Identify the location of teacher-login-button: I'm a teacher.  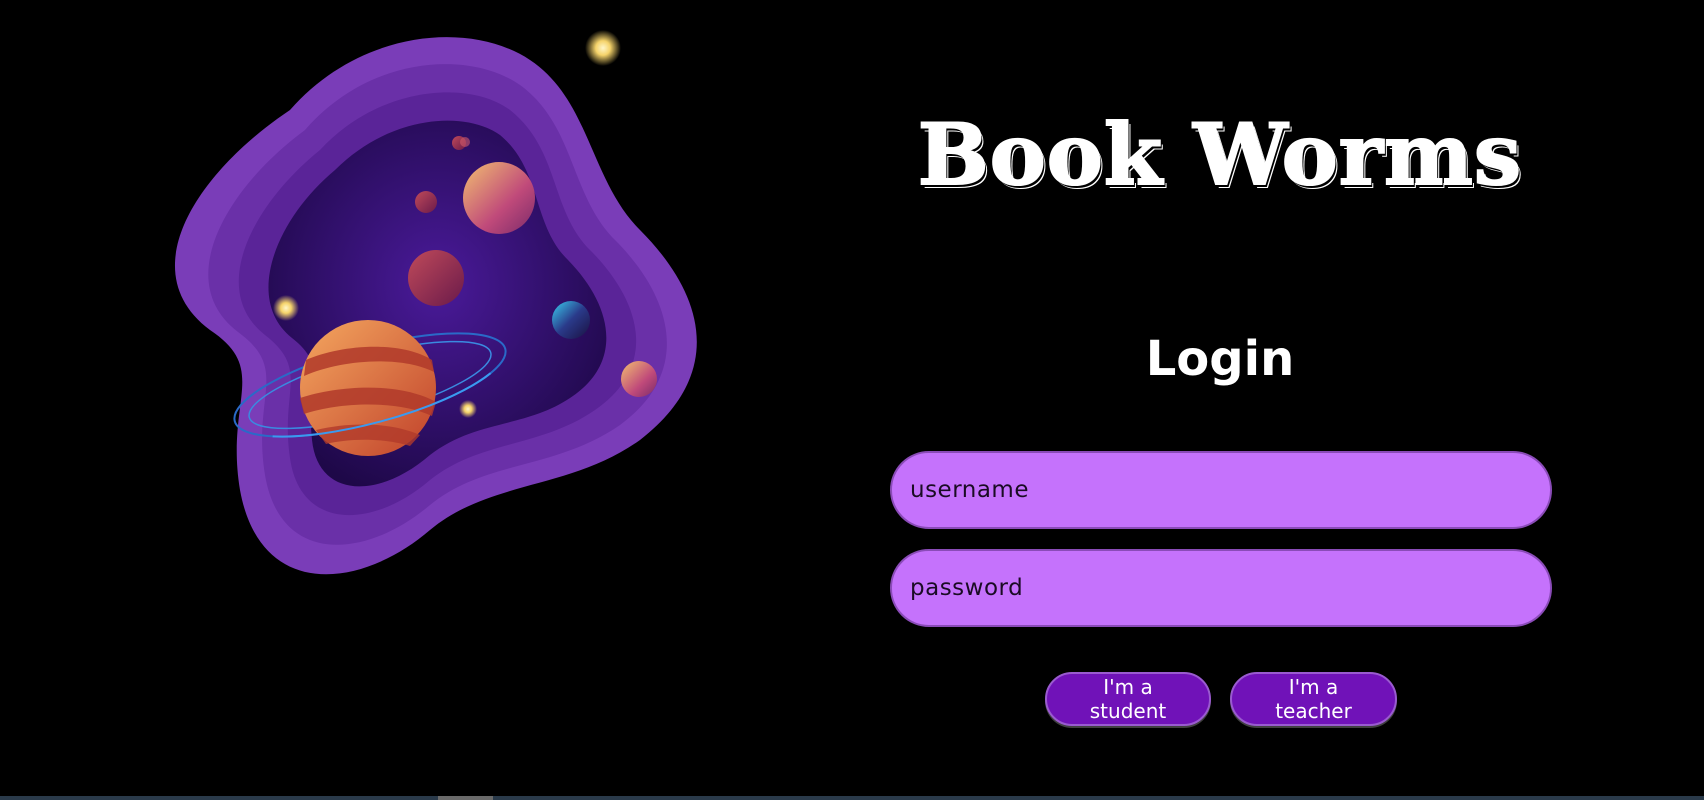
(1313, 699).